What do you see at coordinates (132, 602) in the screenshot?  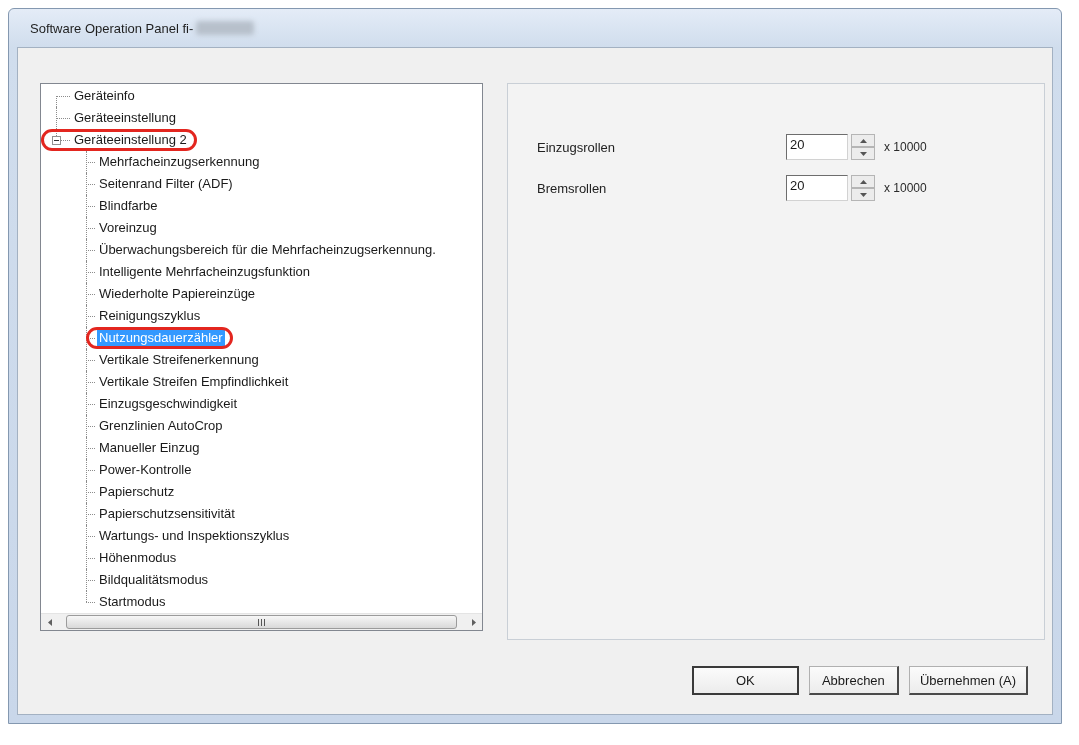 I see `tree-item: Startmodus` at bounding box center [132, 602].